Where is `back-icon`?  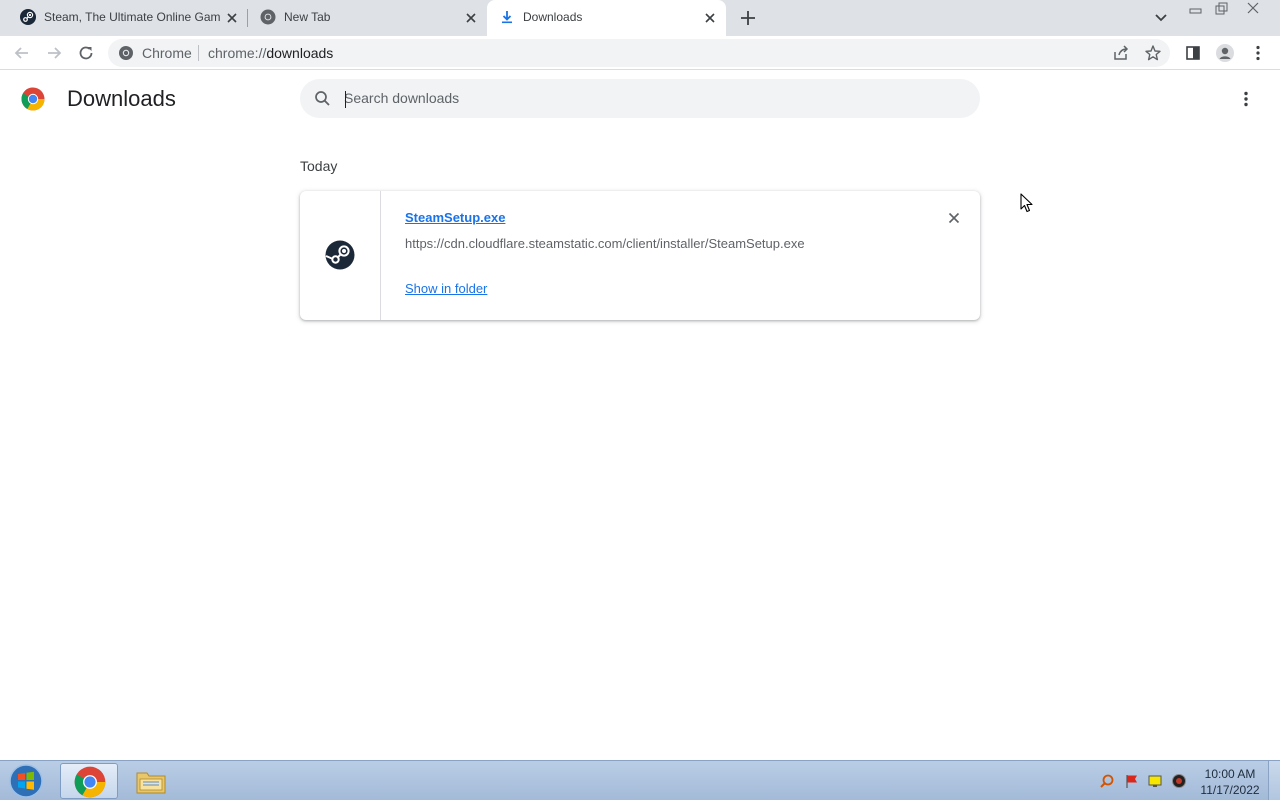
back-icon is located at coordinates (22, 53).